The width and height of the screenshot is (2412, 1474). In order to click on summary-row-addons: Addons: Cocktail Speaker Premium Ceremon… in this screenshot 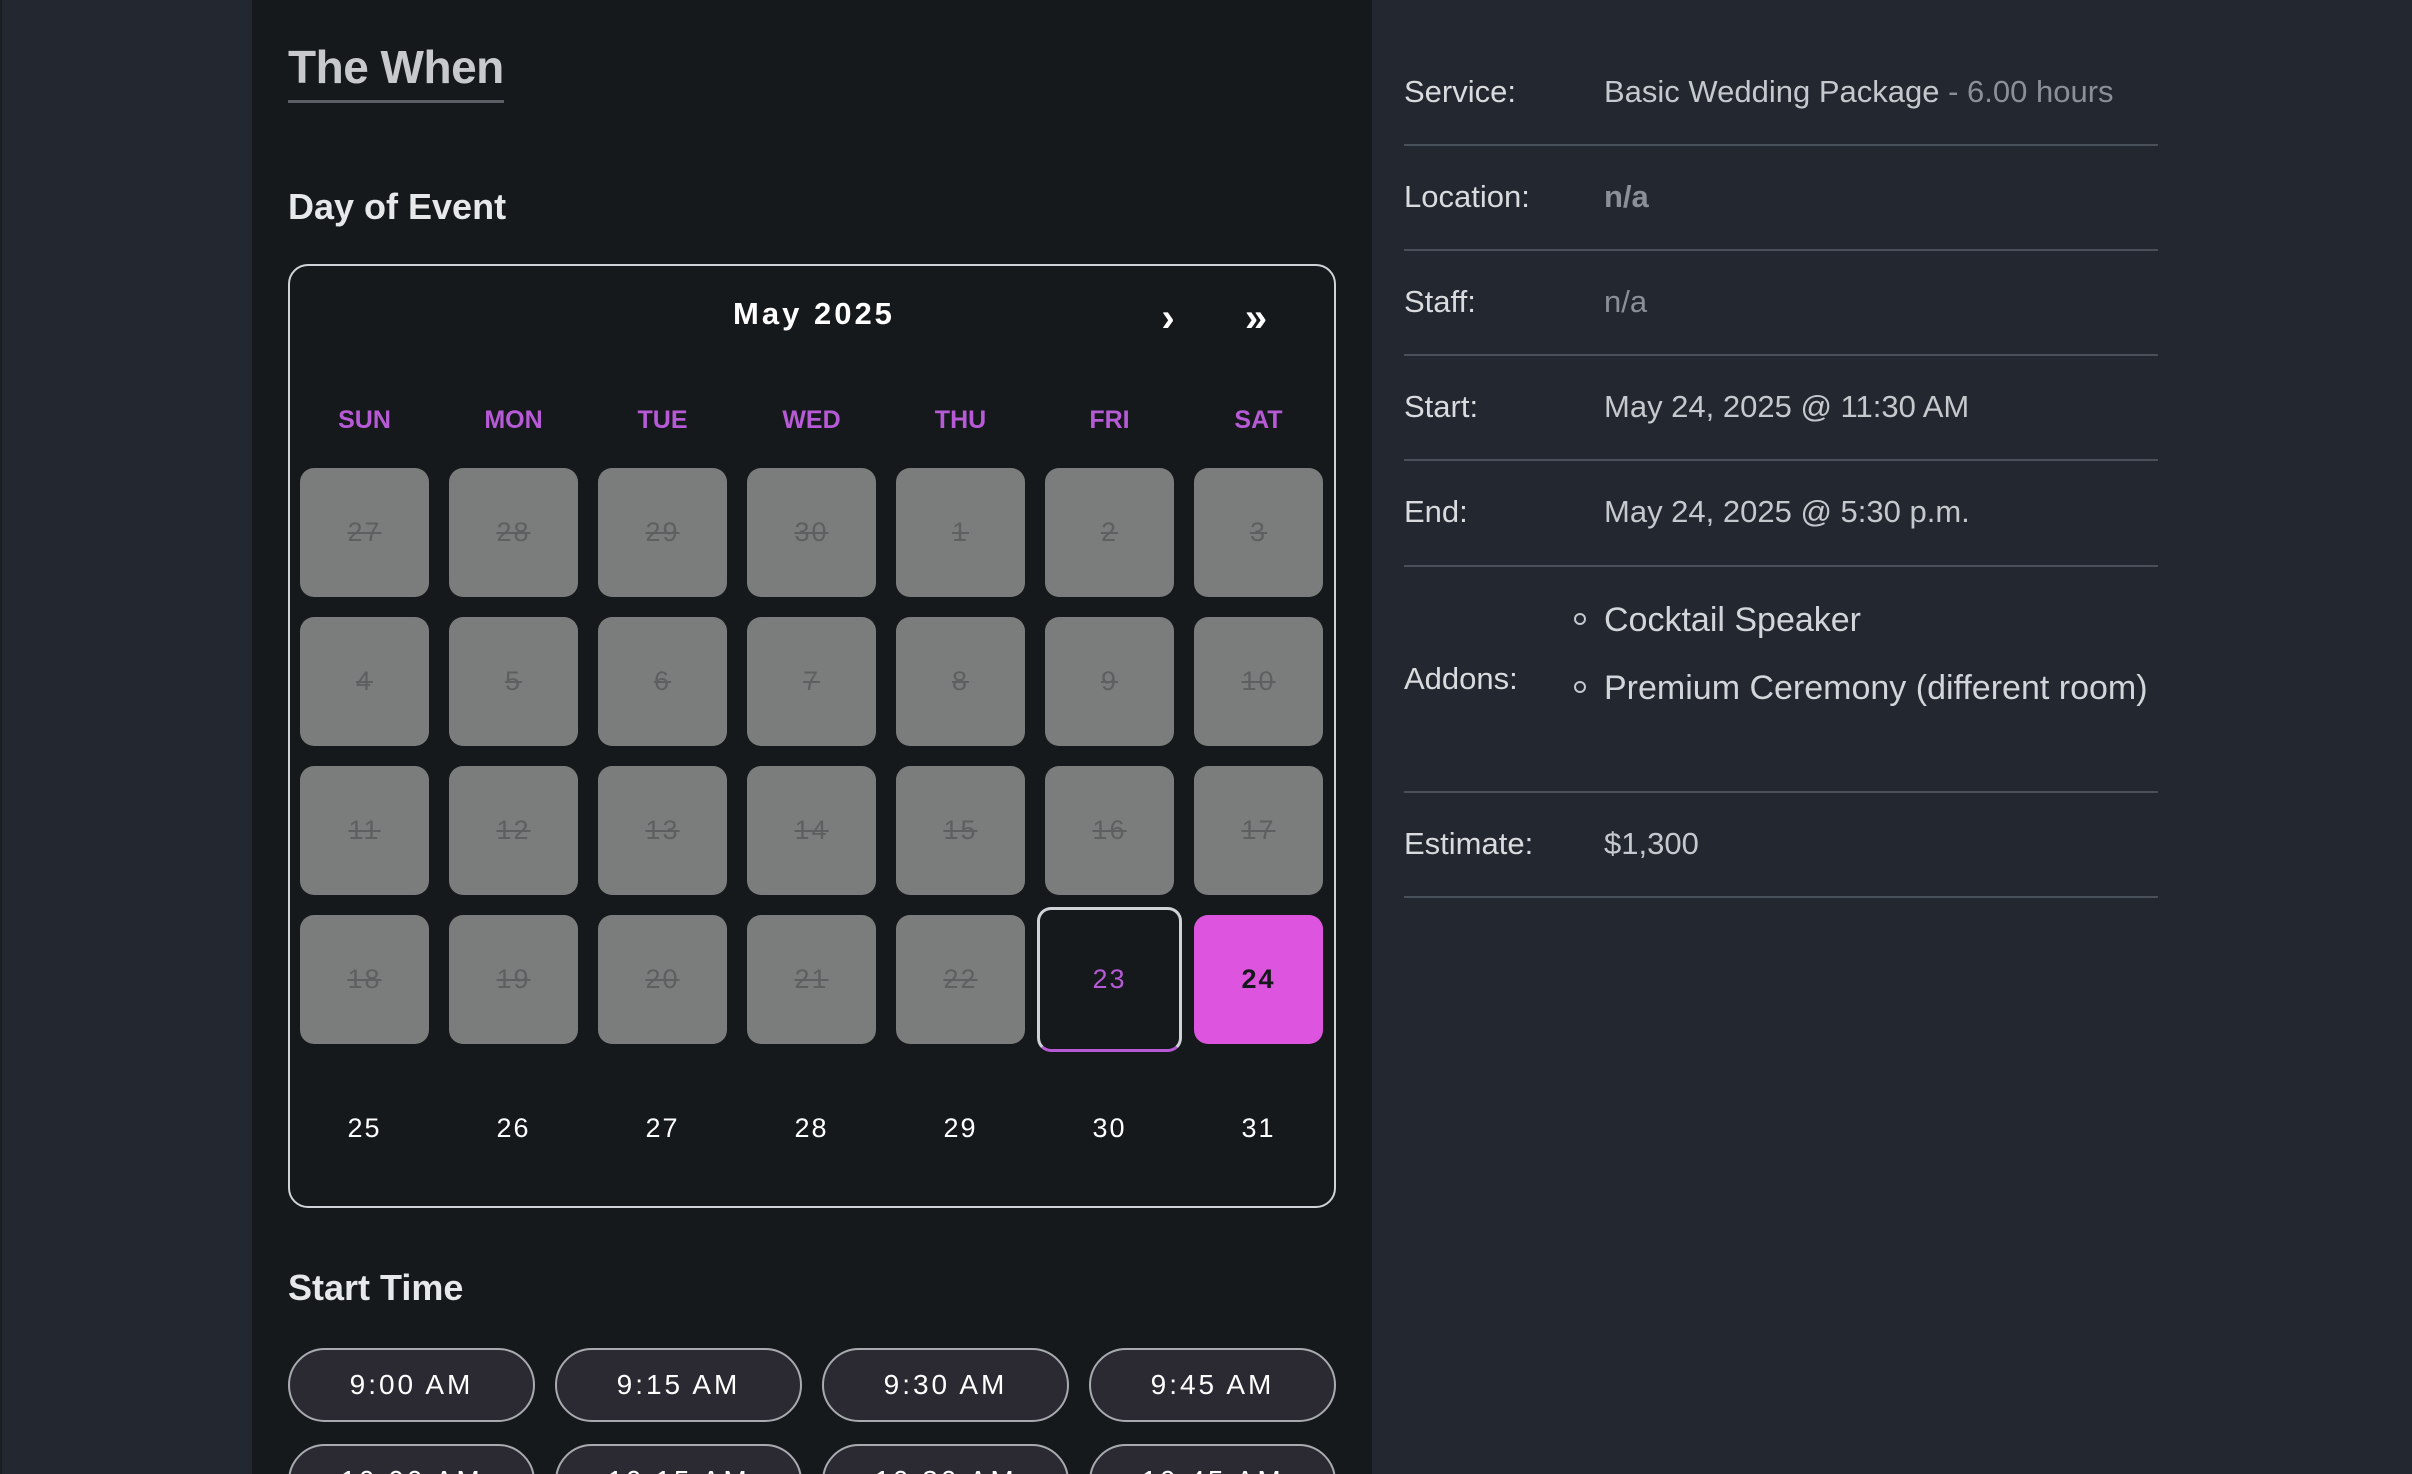, I will do `click(1781, 679)`.